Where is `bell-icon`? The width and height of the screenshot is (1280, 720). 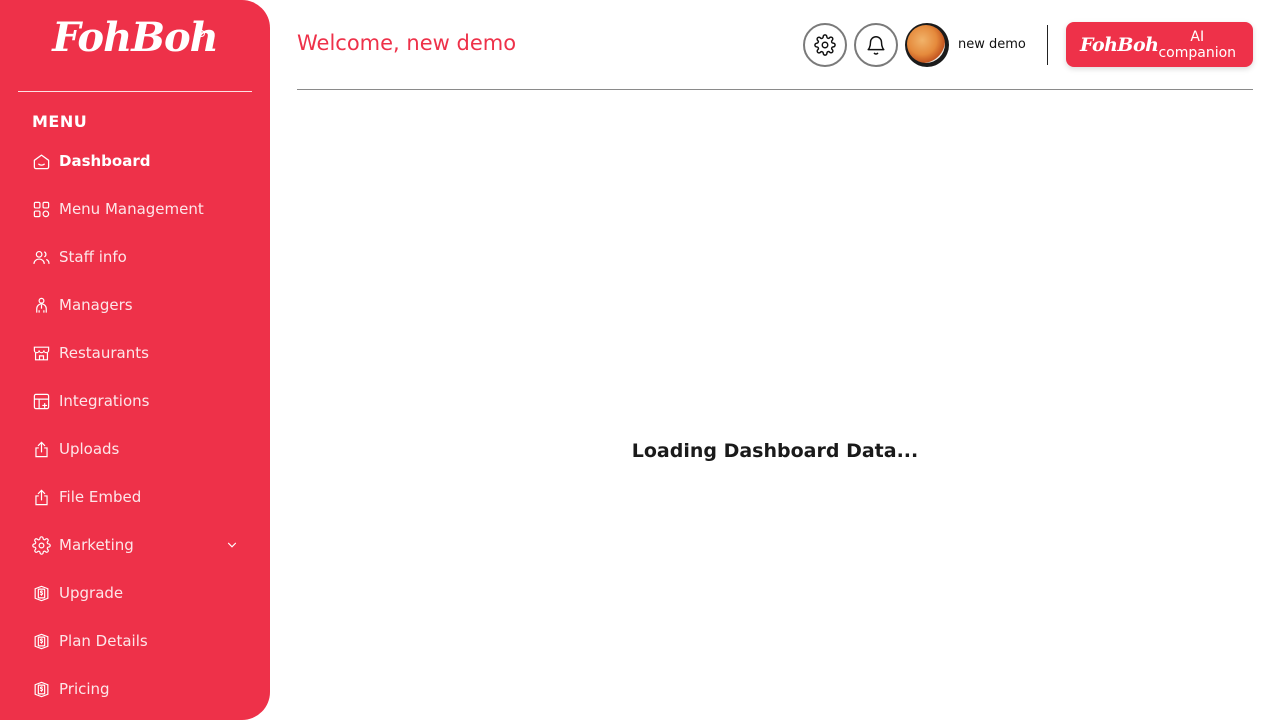
bell-icon is located at coordinates (876, 45).